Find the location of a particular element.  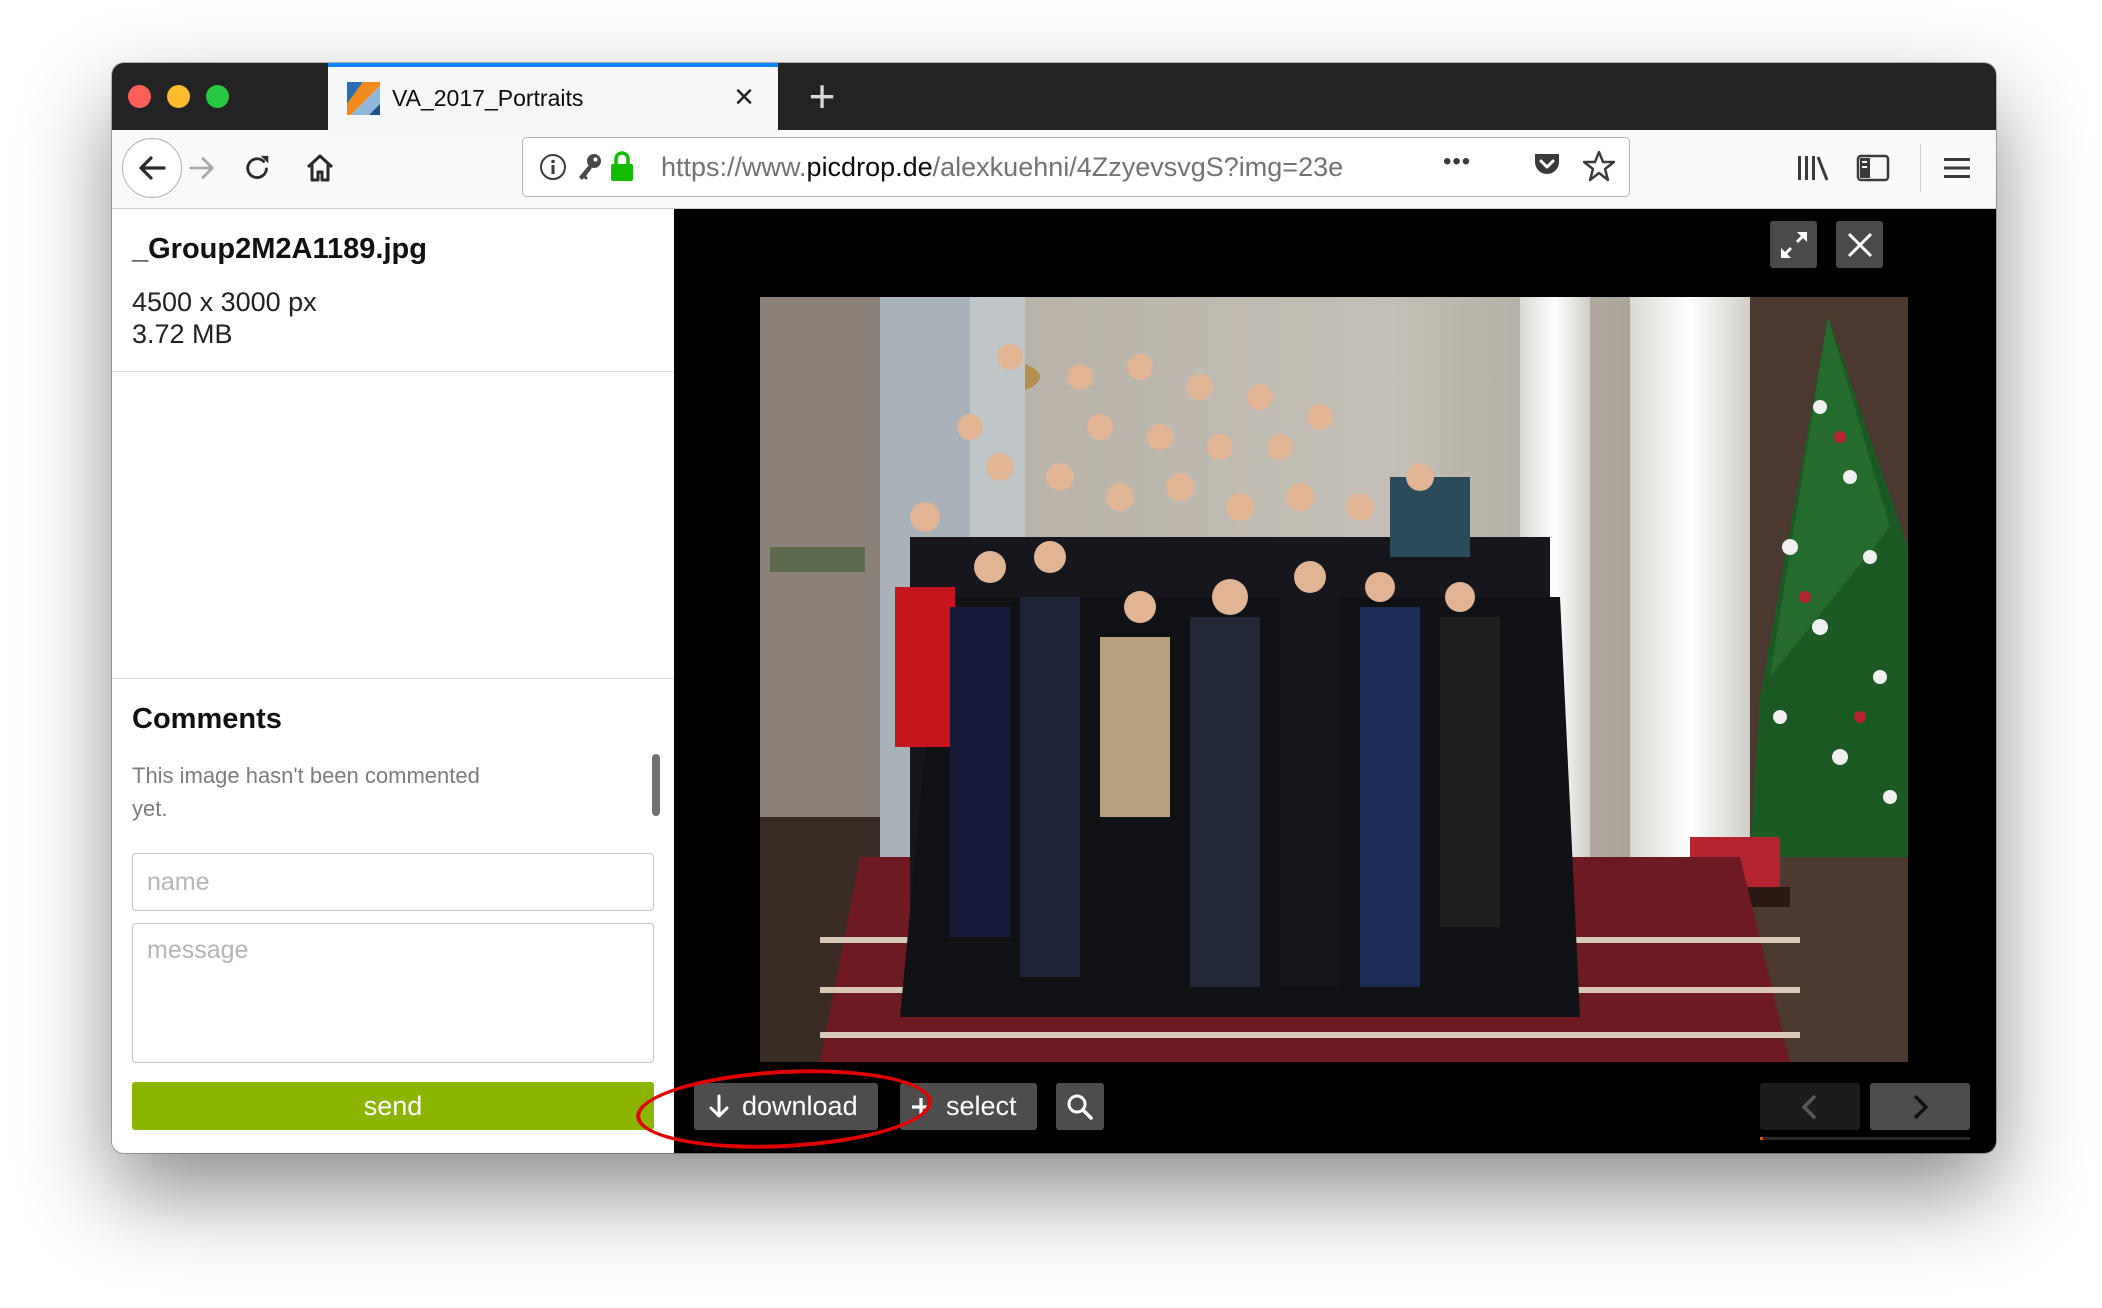

next-image-button is located at coordinates (1920, 1106).